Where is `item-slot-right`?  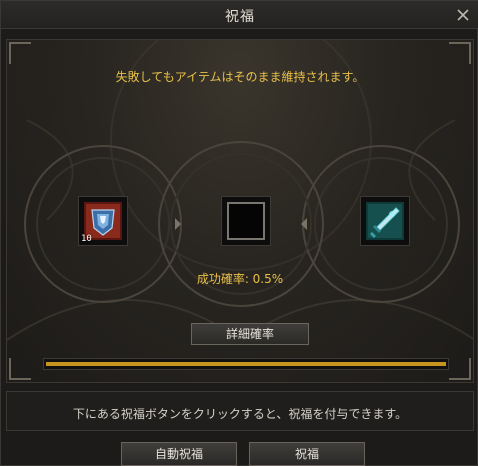 item-slot-right is located at coordinates (385, 221).